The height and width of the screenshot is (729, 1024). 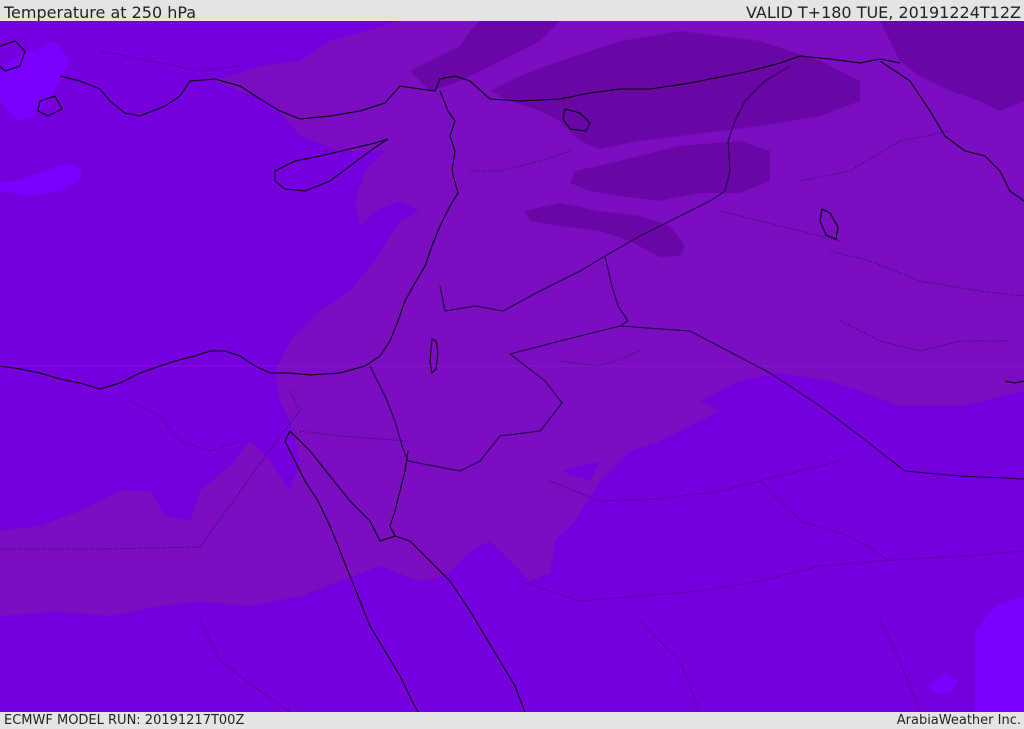 I want to click on map-title: Temperature at 250 hPa, so click(x=100, y=12).